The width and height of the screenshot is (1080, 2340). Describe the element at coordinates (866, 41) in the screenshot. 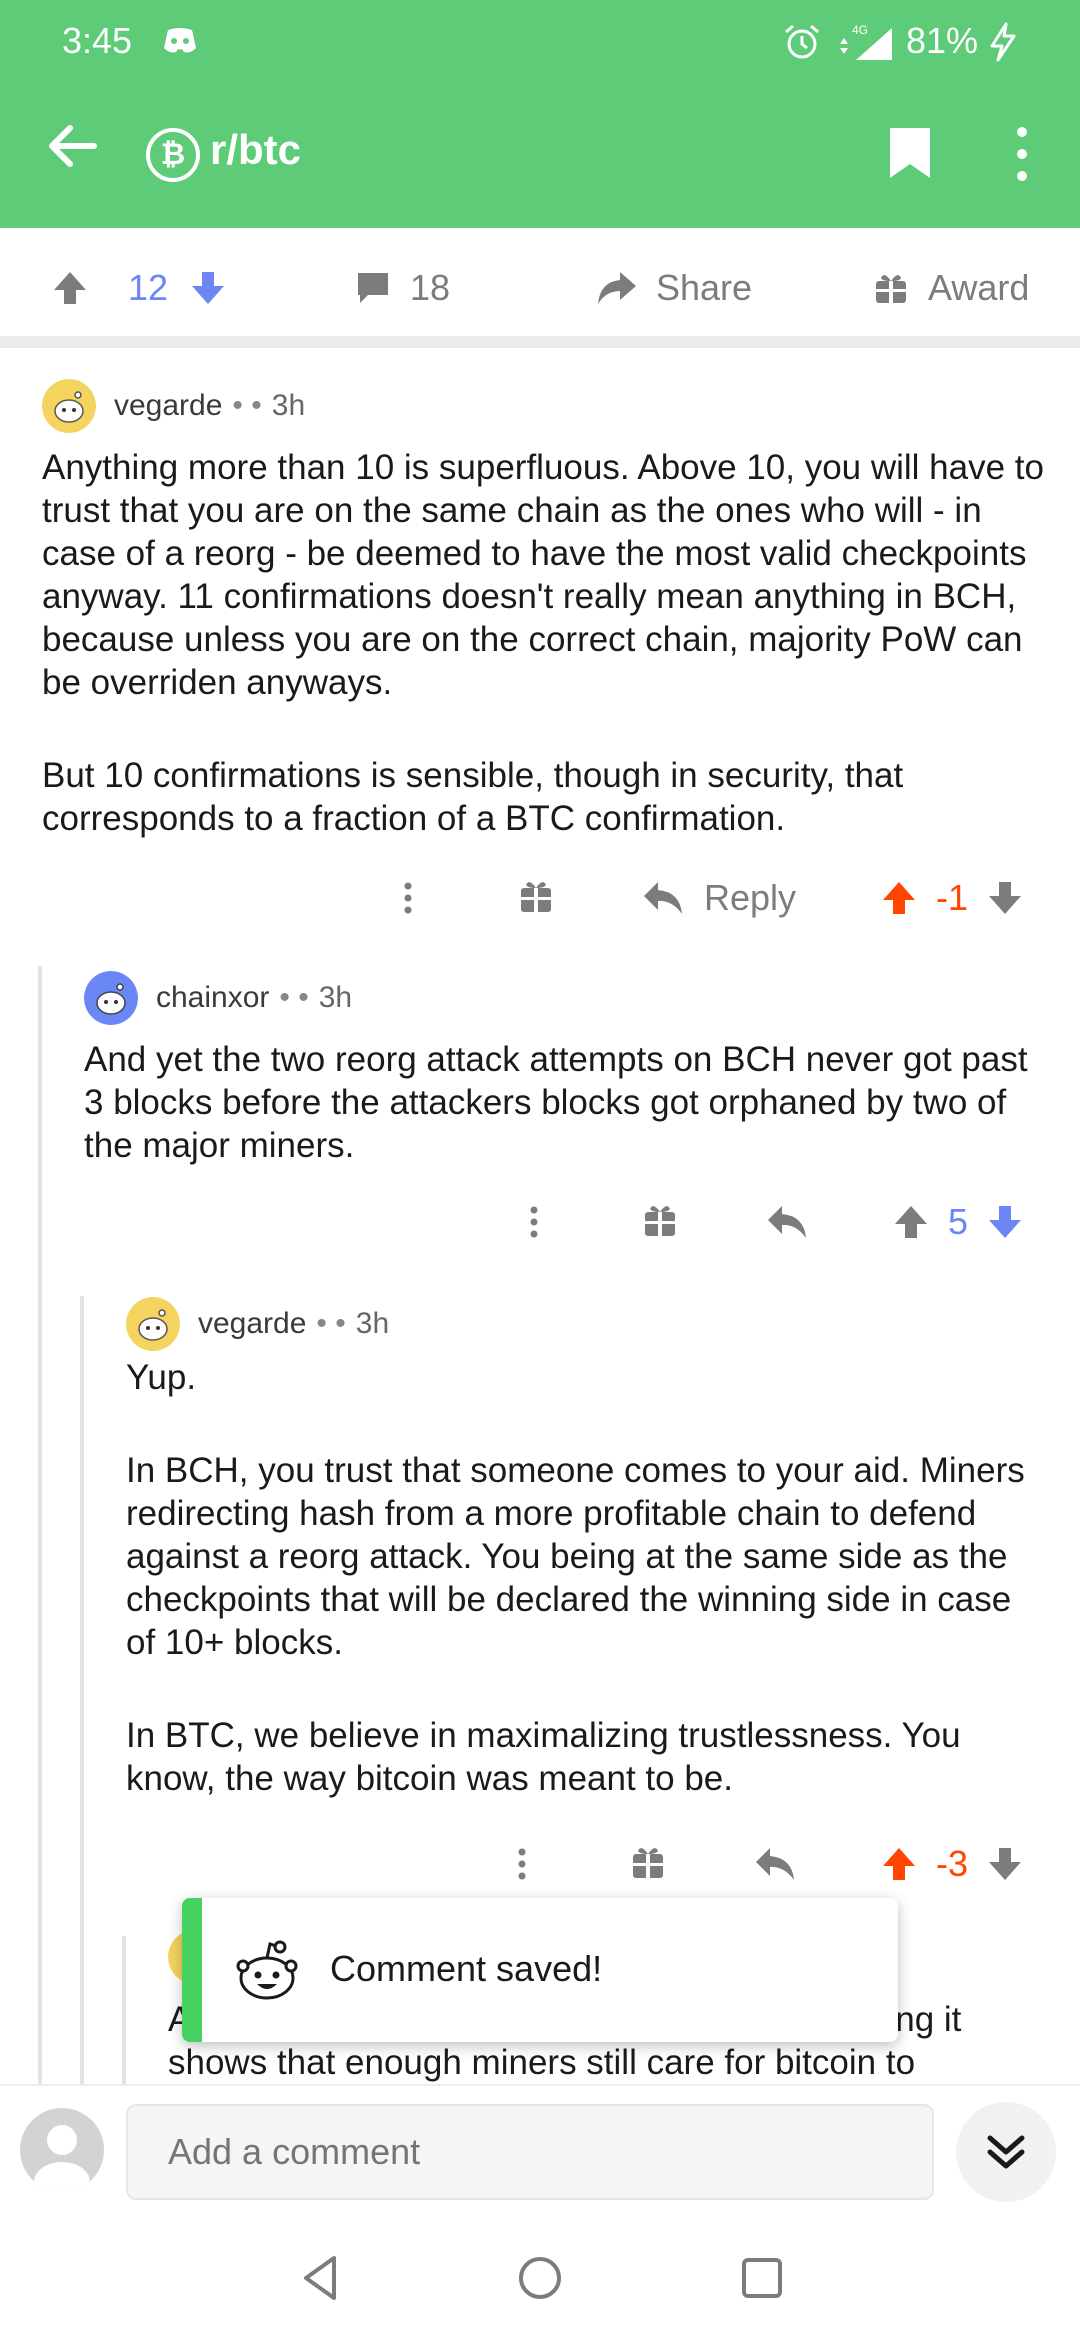

I see `signal-icon: 4G` at that location.